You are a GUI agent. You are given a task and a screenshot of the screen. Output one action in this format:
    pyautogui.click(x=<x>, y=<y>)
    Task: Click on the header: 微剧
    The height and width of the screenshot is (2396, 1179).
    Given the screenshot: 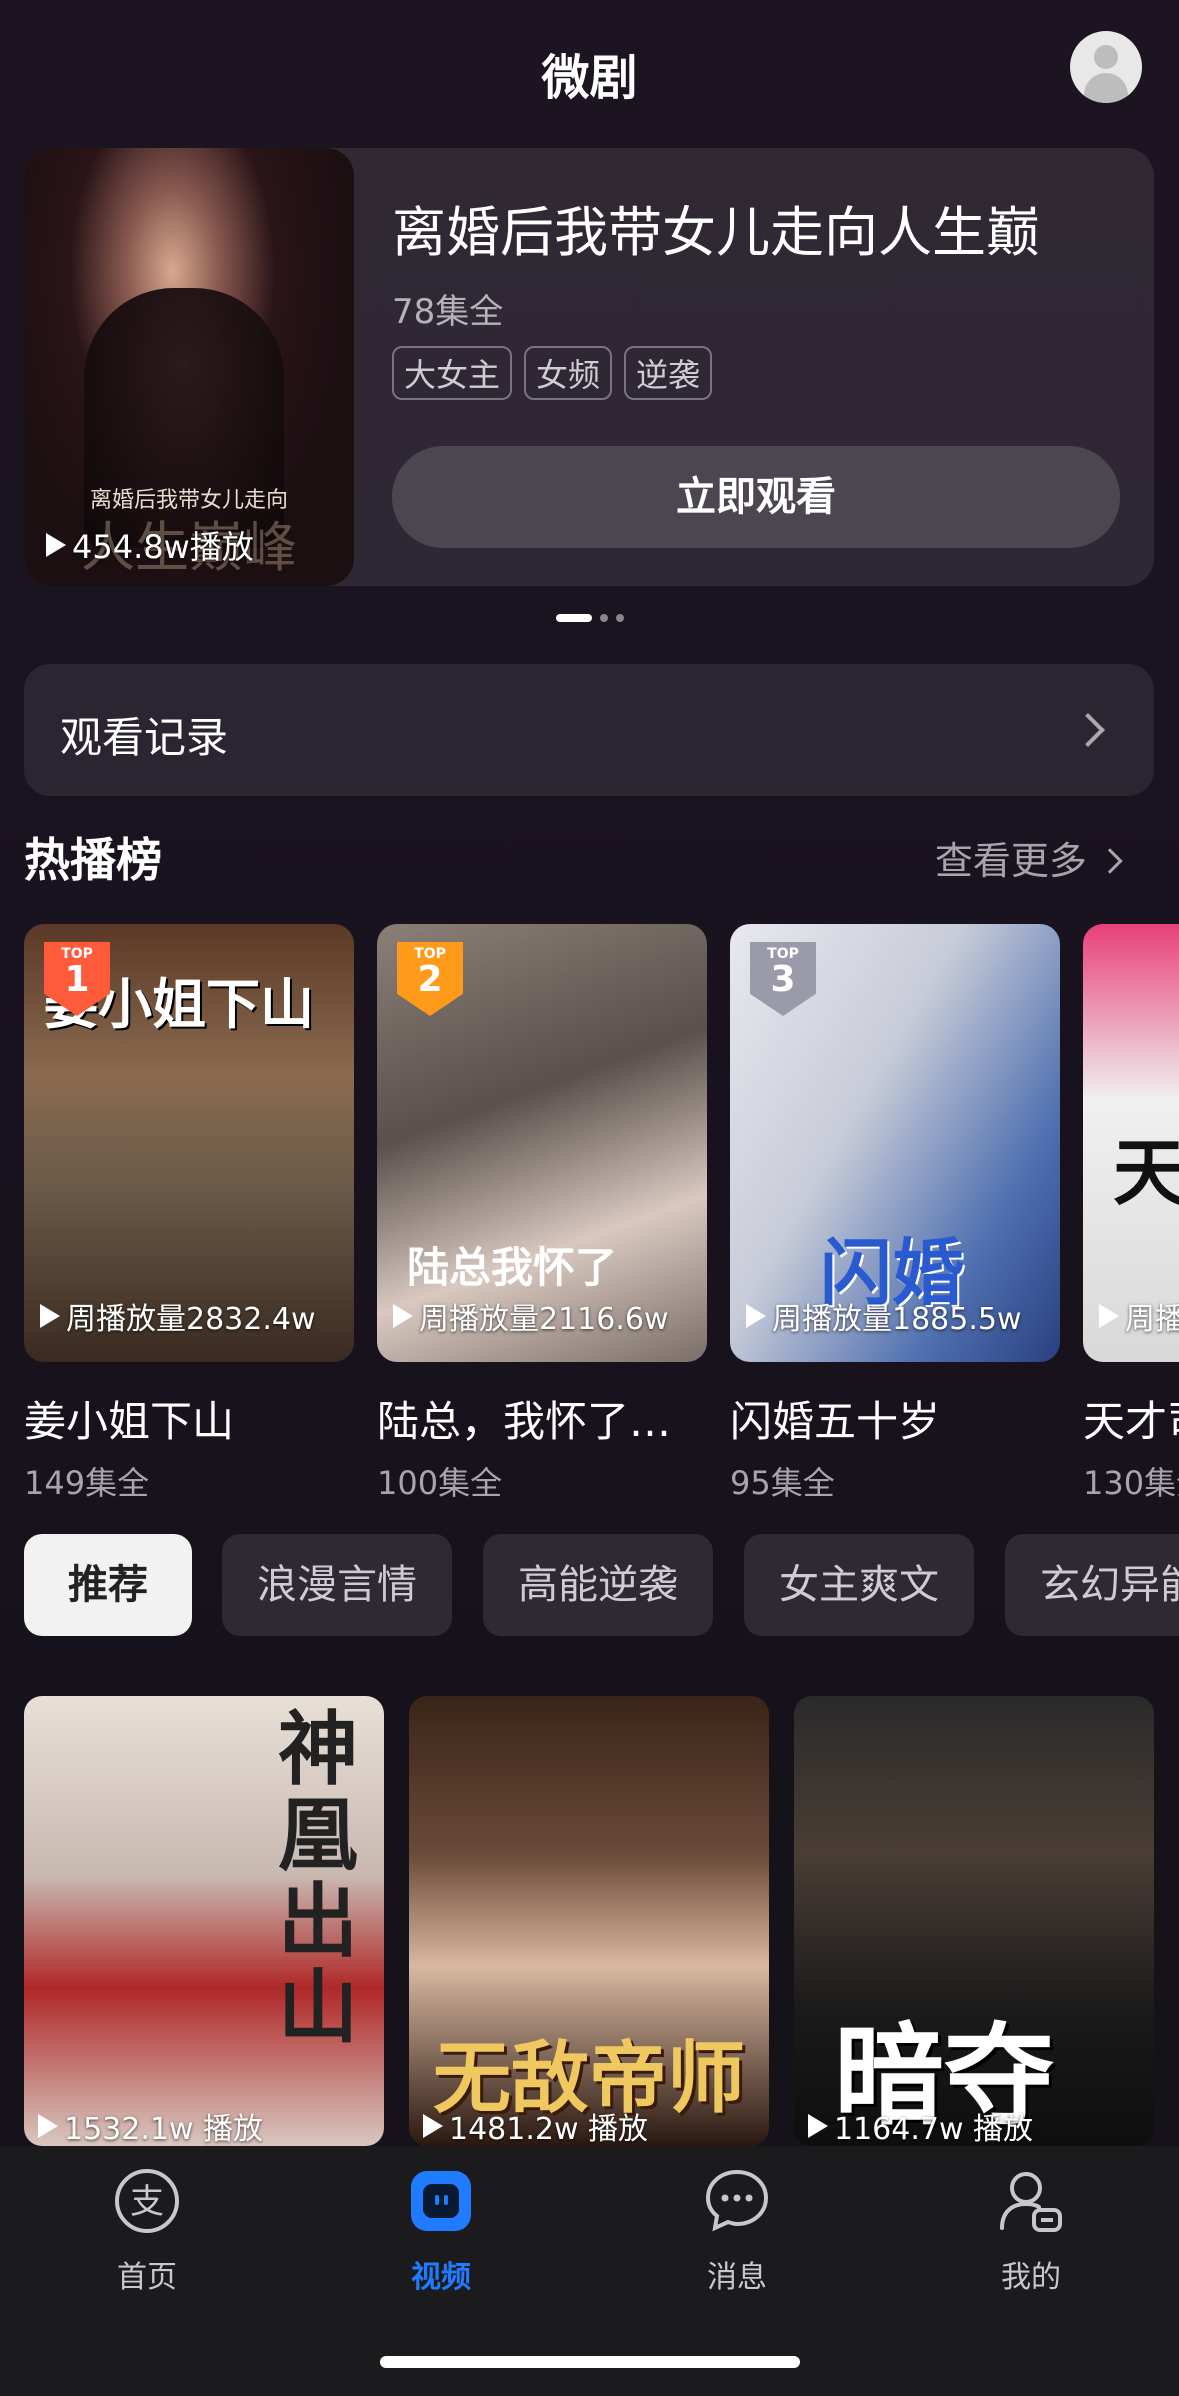 What is the action you would take?
    pyautogui.click(x=589, y=70)
    